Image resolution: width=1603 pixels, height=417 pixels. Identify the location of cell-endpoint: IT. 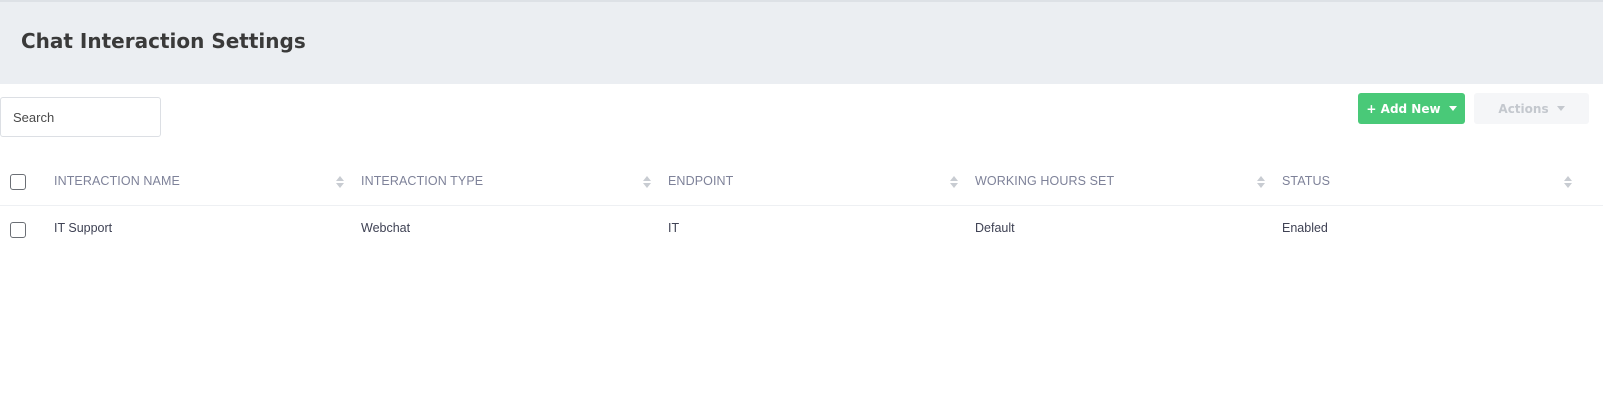
(674, 228).